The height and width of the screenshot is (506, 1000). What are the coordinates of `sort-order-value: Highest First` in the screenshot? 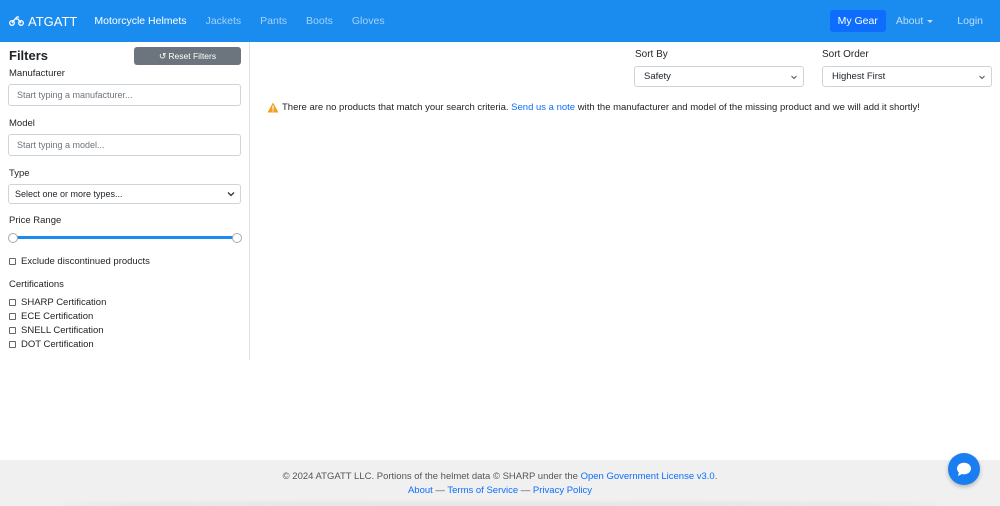 It's located at (859, 76).